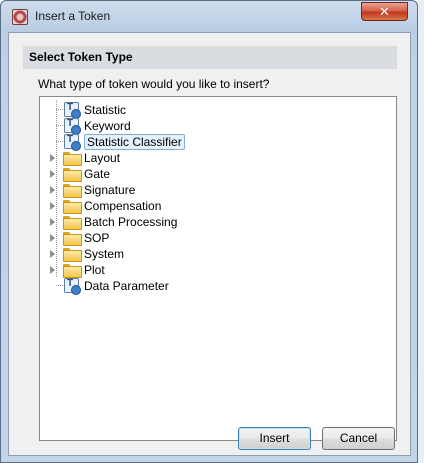 The image size is (424, 463). What do you see at coordinates (104, 254) in the screenshot?
I see `tree-item-label: System` at bounding box center [104, 254].